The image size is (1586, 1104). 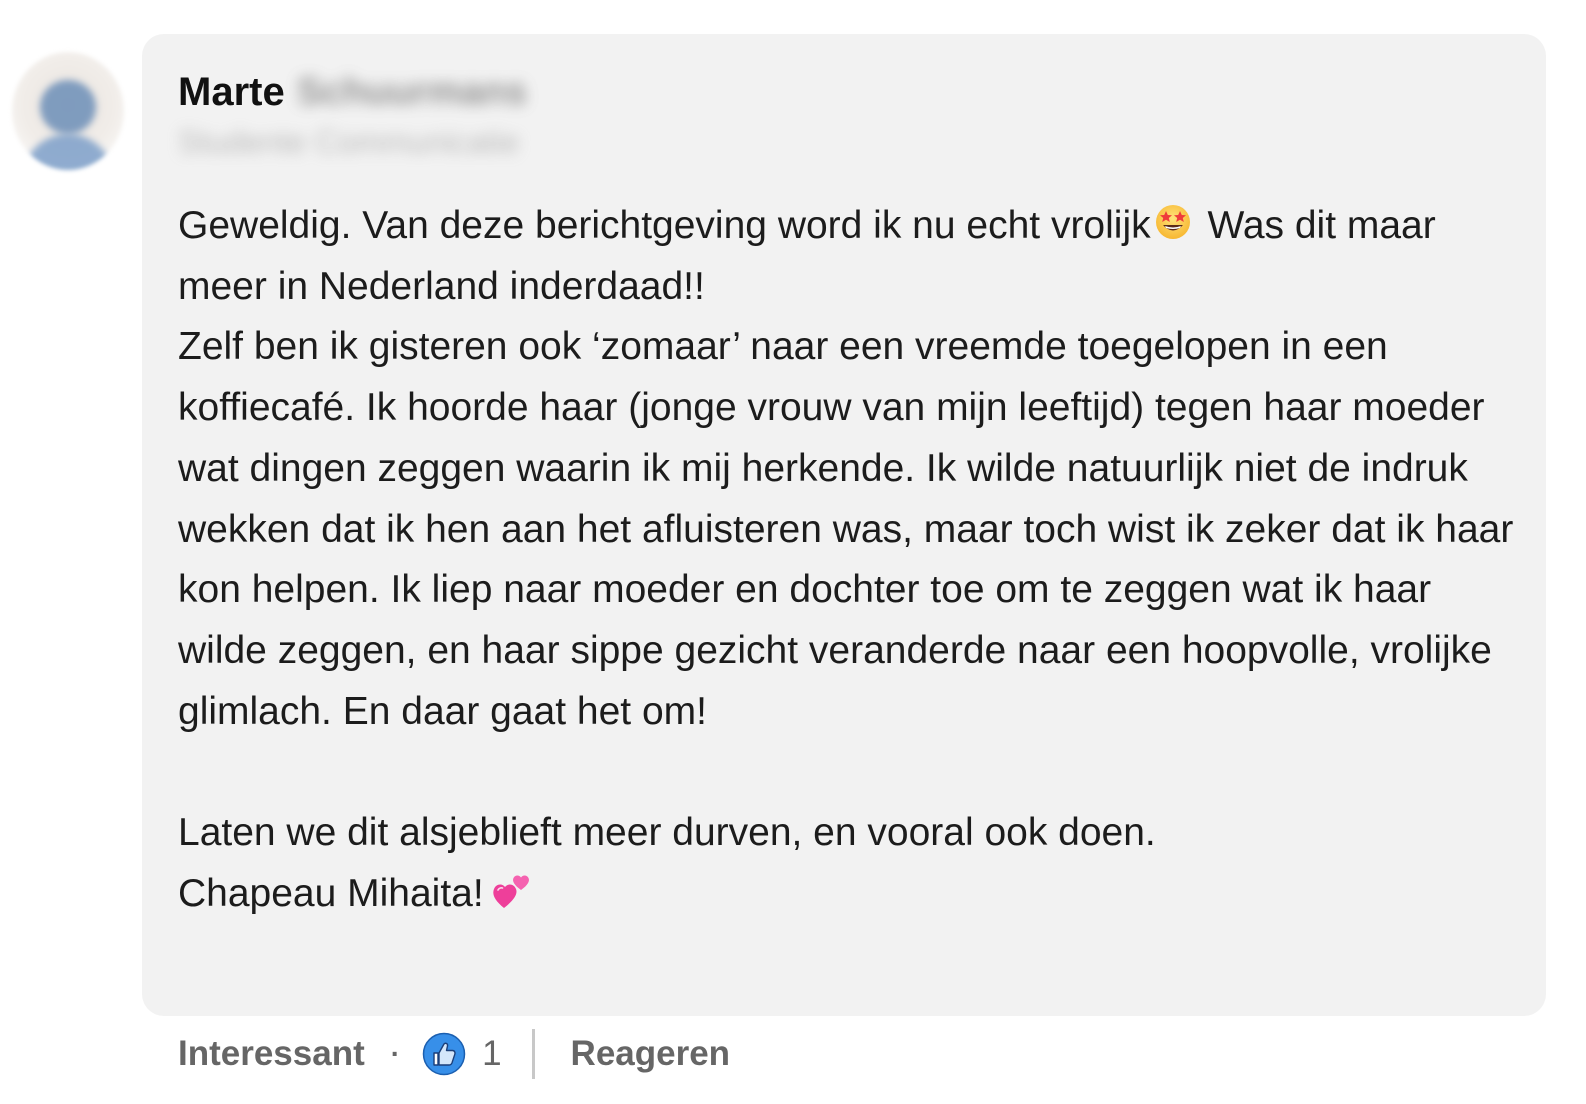 What do you see at coordinates (651, 1054) in the screenshot?
I see `reply-button: Reageren` at bounding box center [651, 1054].